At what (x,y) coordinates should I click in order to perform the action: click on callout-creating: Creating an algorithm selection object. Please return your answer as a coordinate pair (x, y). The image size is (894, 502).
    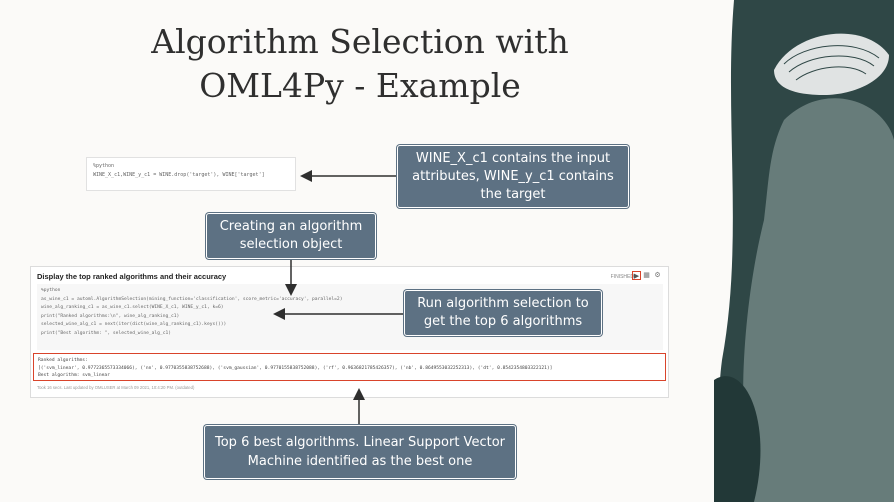
    Looking at the image, I should click on (291, 236).